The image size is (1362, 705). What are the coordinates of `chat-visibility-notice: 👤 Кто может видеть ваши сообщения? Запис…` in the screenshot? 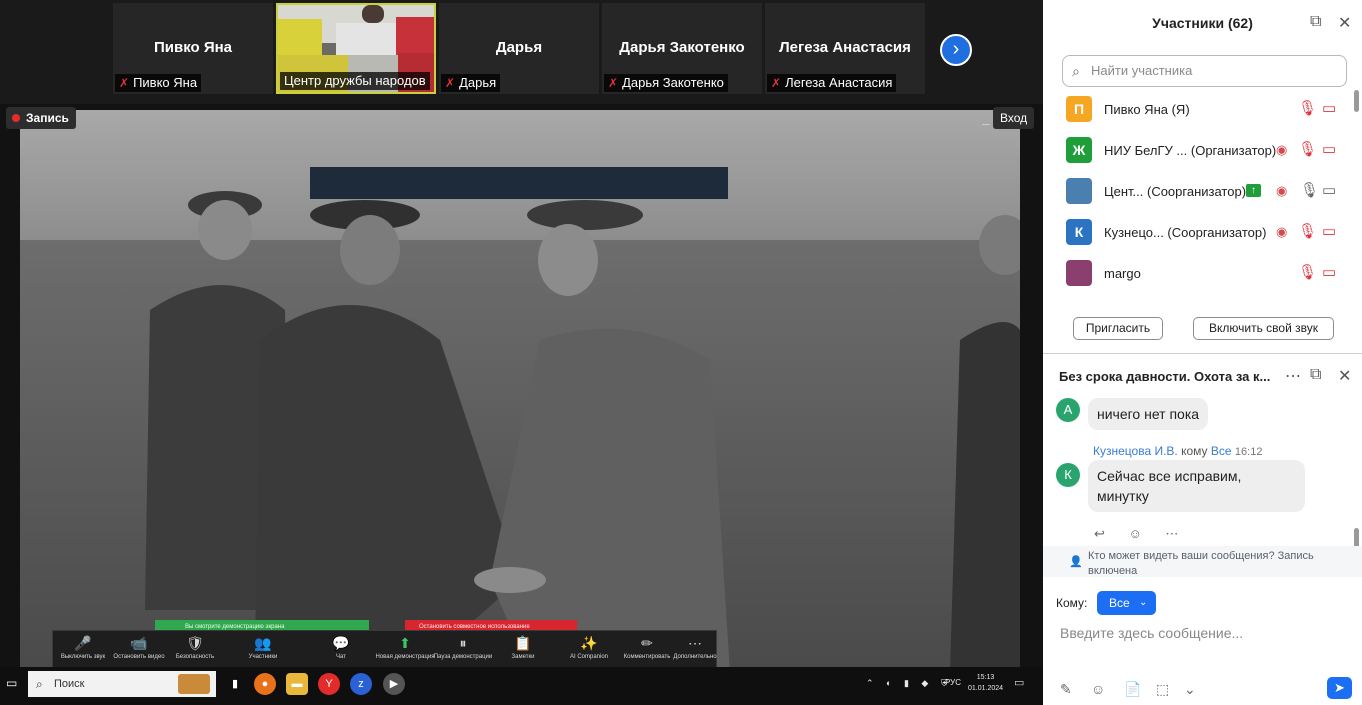 It's located at (1202, 561).